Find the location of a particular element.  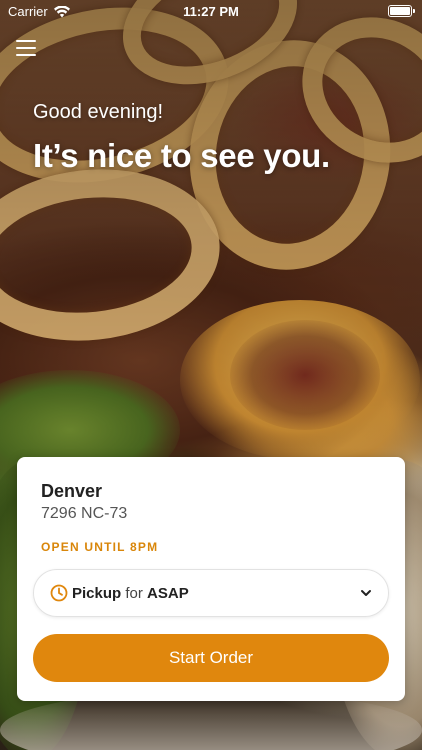

hamburger-menu-icon is located at coordinates (26, 48).